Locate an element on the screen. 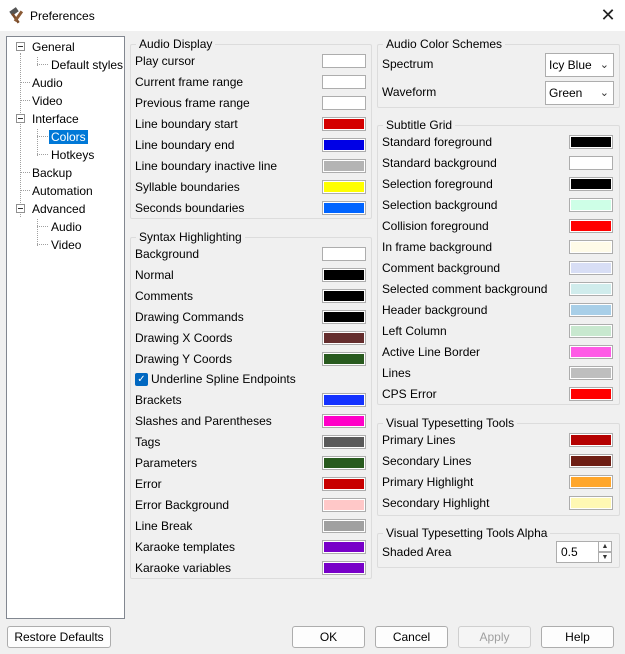  tree-item-advanced: Advanced is located at coordinates (58, 209).